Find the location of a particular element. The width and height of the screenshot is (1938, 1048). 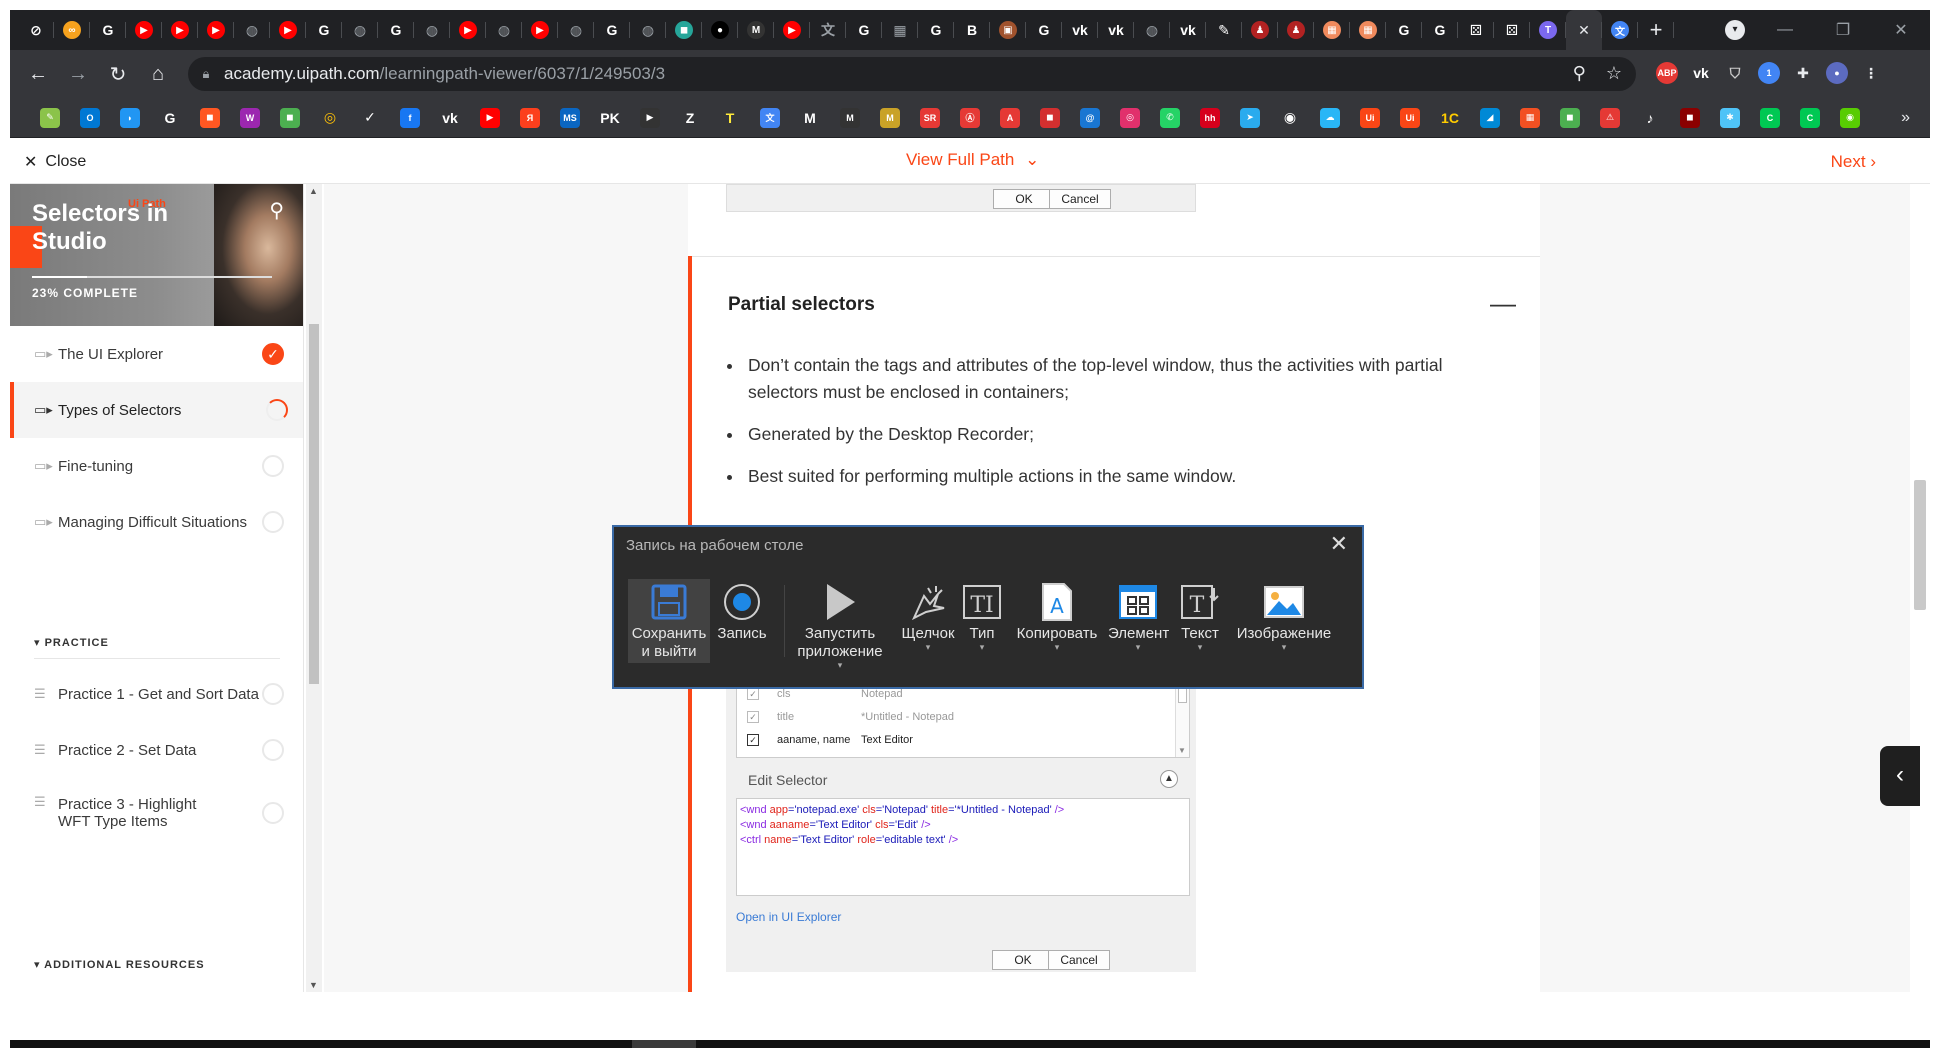

restore-button: ❐ is located at coordinates (1843, 30).